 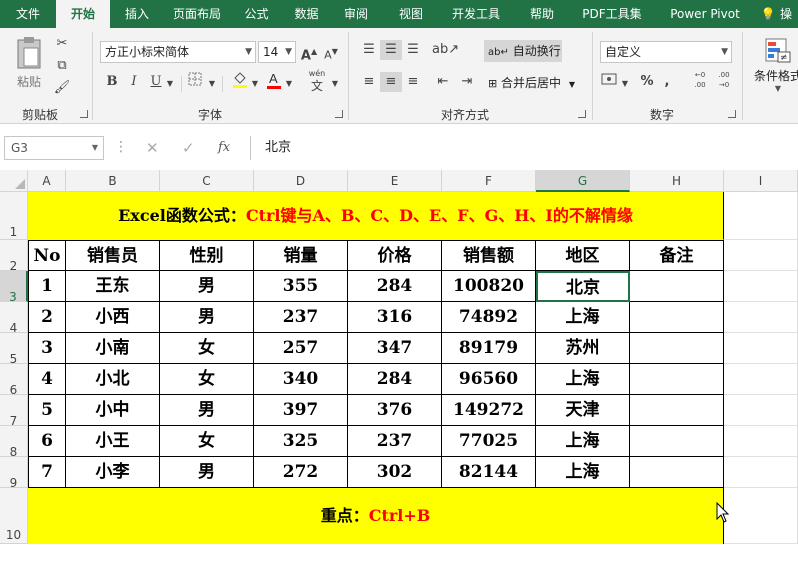 I want to click on tab-1: 开始, so click(x=83, y=14).